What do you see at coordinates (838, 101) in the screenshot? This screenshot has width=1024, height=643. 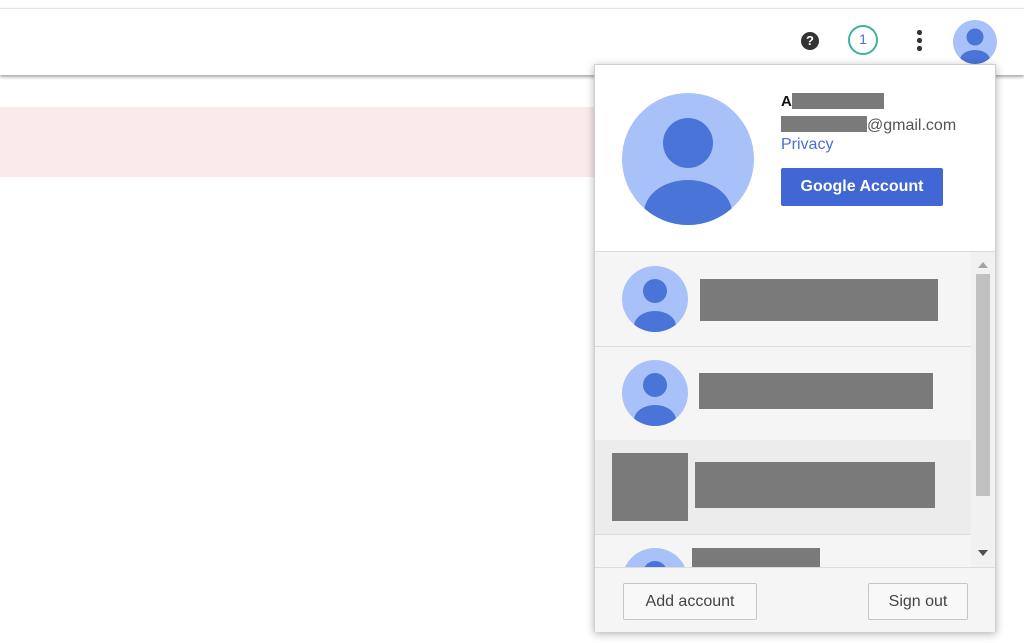 I see `redacted-name` at bounding box center [838, 101].